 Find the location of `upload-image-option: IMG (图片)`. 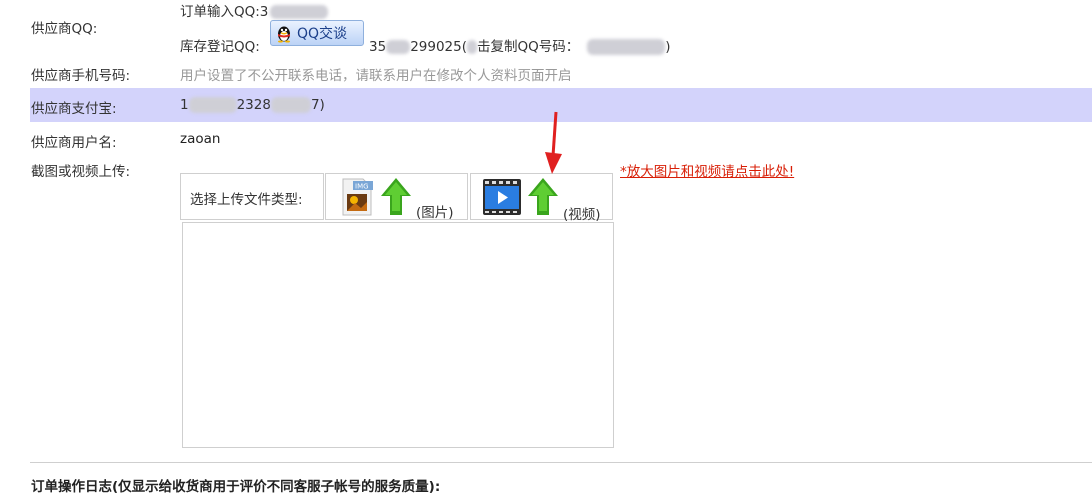

upload-image-option: IMG (图片) is located at coordinates (396, 197).